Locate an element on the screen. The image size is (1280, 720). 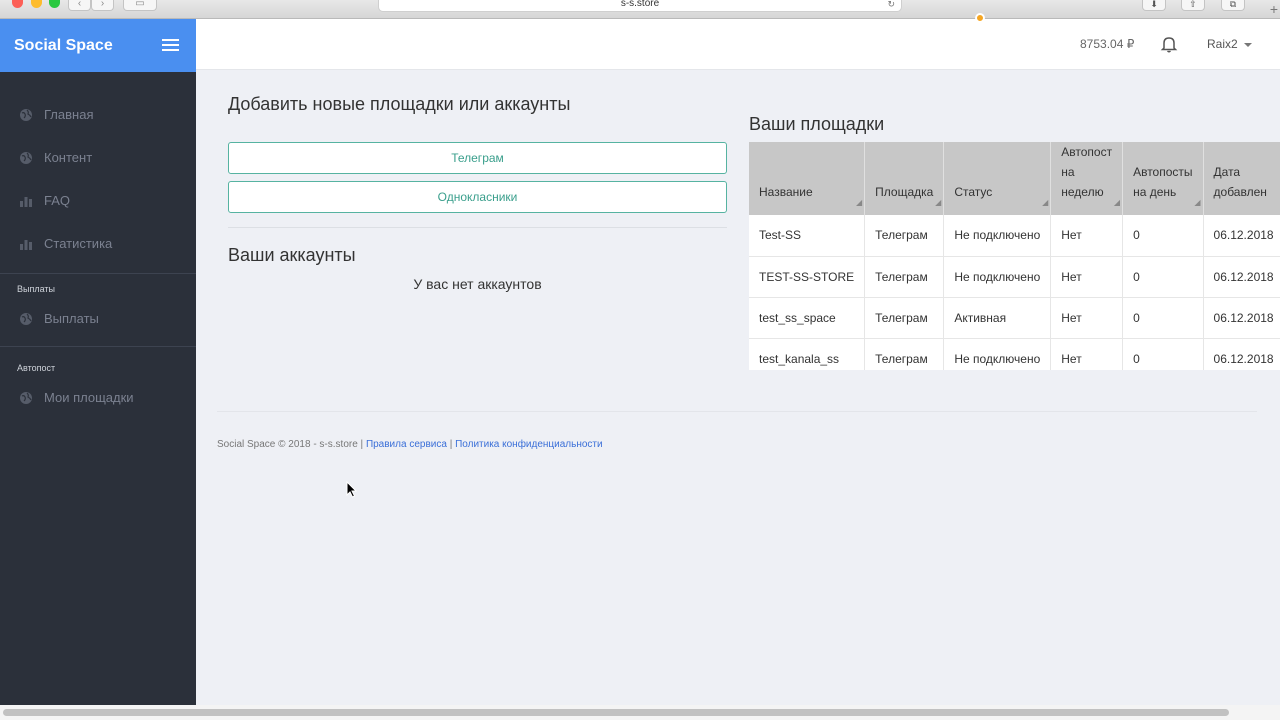
table-cell: test_ss_space is located at coordinates (807, 318).